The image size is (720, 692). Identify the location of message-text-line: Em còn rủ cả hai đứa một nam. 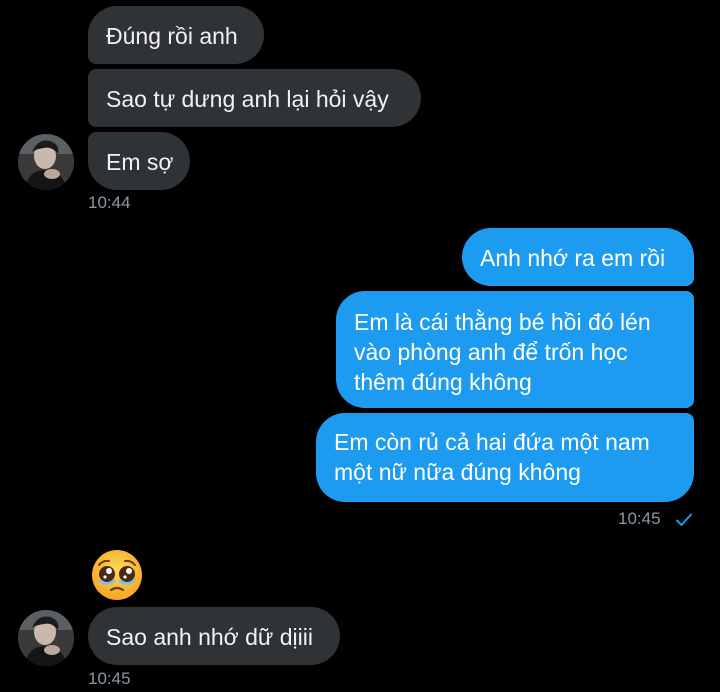
(492, 442).